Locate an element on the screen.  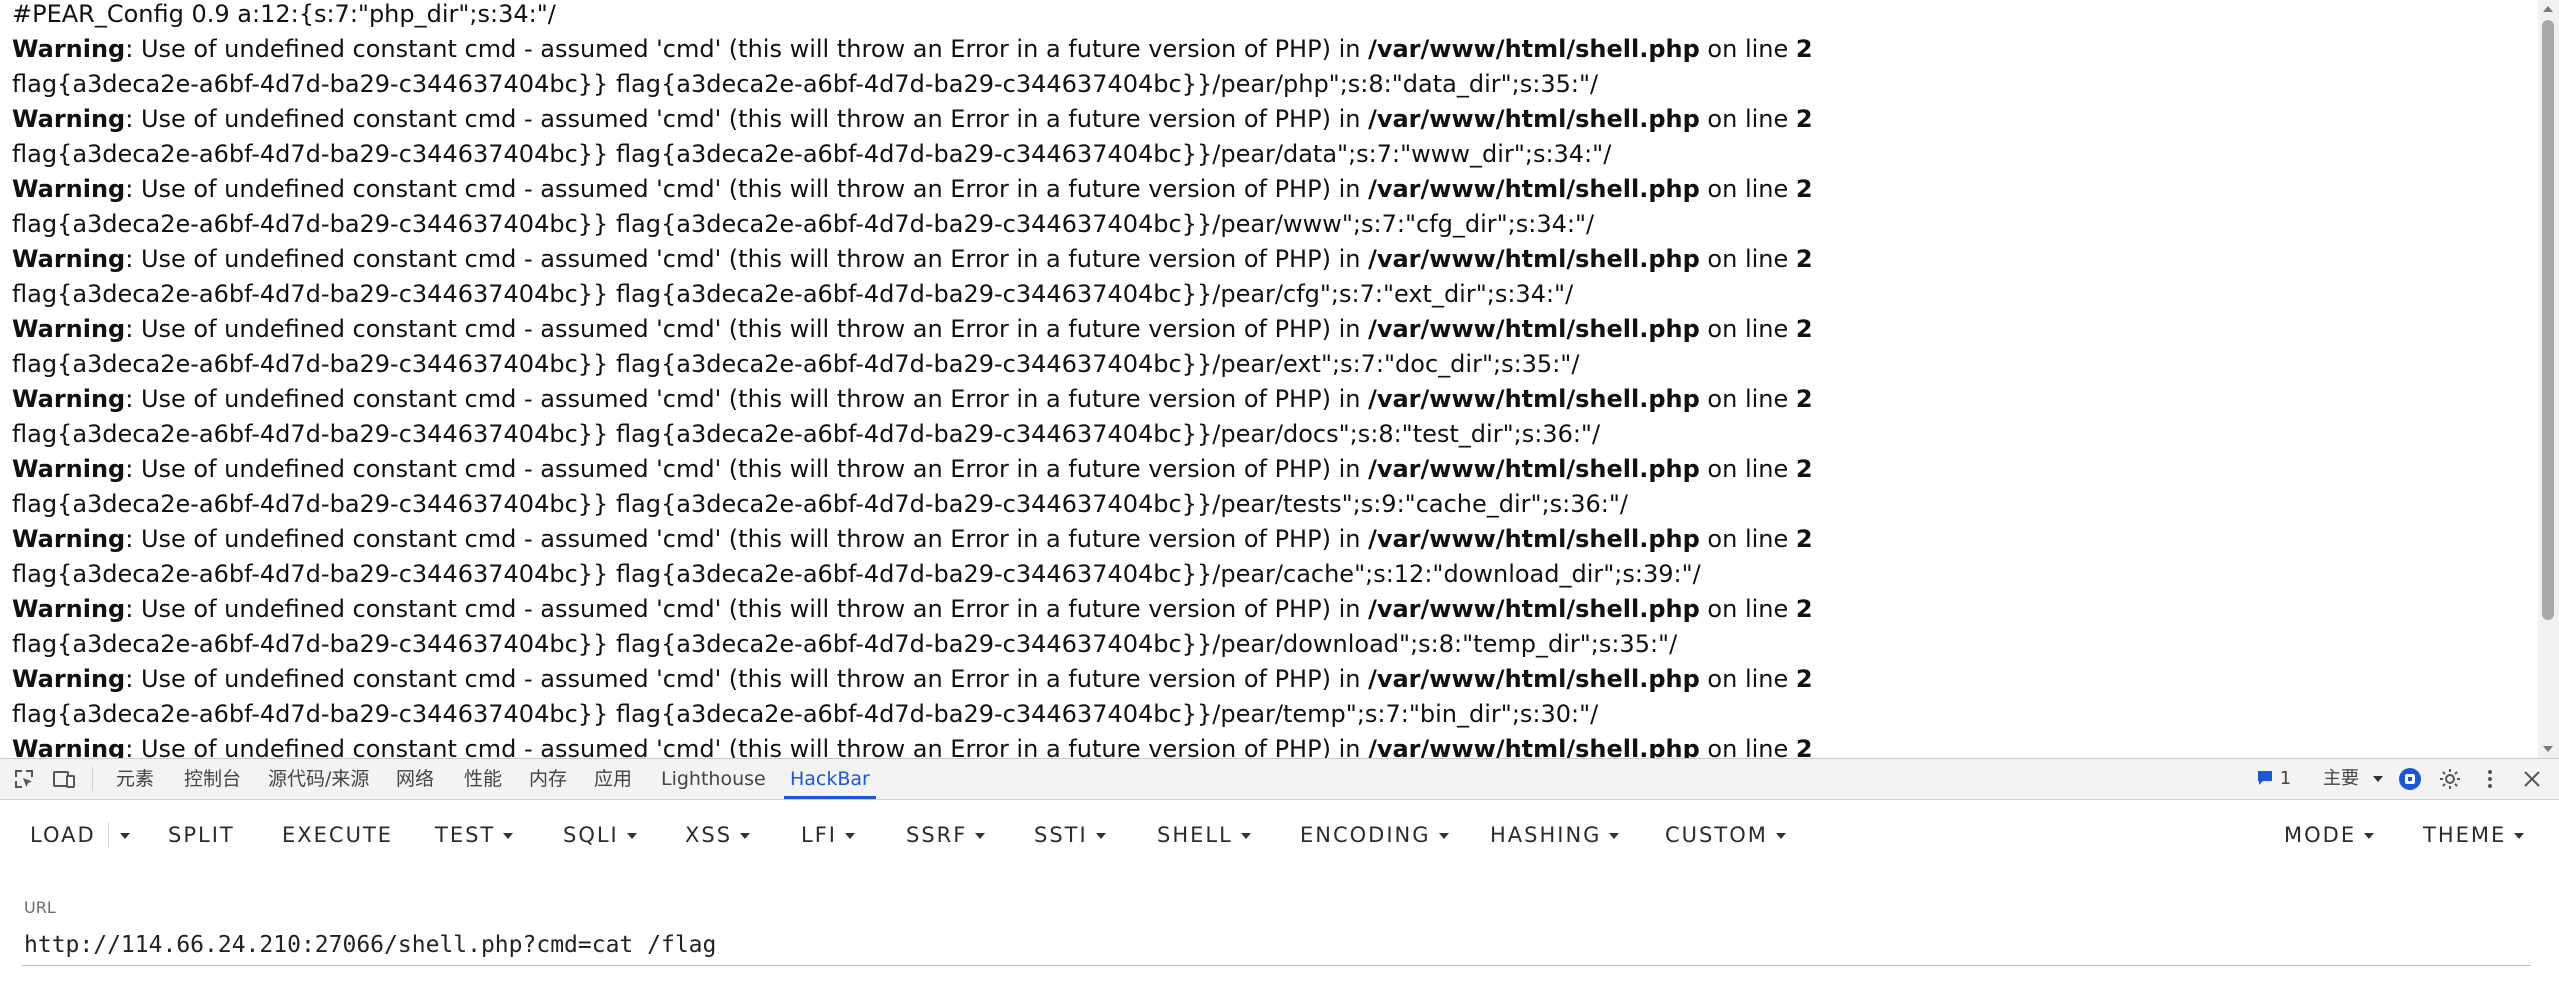
mode-menu: MODE is located at coordinates (2329, 835).